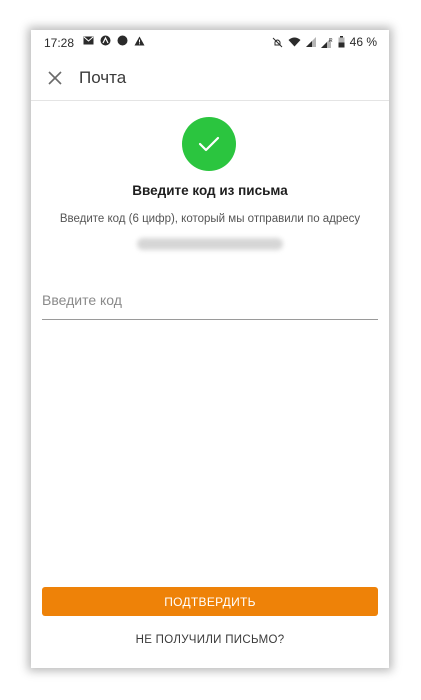 The width and height of the screenshot is (421, 700). Describe the element at coordinates (103, 77) in the screenshot. I see `page-title: Почта` at that location.